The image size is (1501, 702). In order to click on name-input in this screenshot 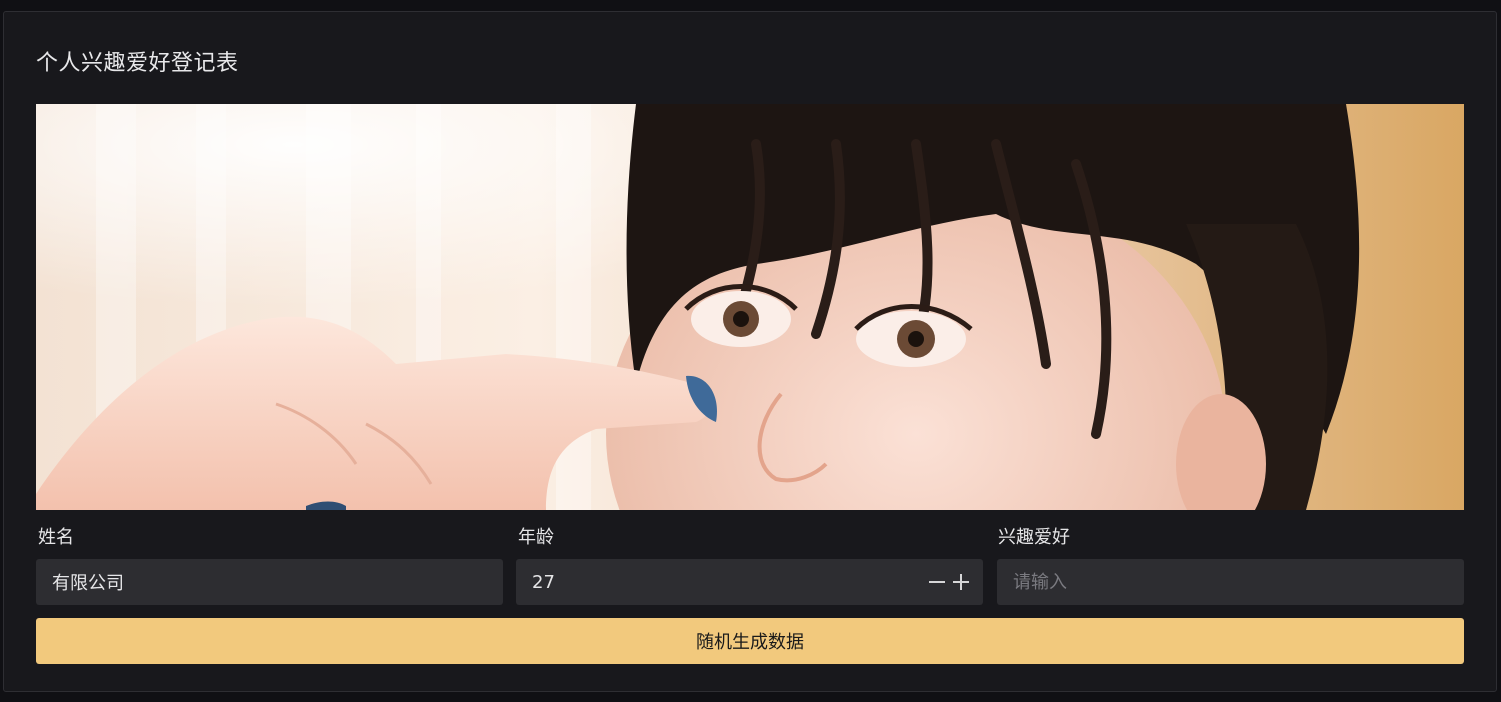, I will do `click(269, 582)`.